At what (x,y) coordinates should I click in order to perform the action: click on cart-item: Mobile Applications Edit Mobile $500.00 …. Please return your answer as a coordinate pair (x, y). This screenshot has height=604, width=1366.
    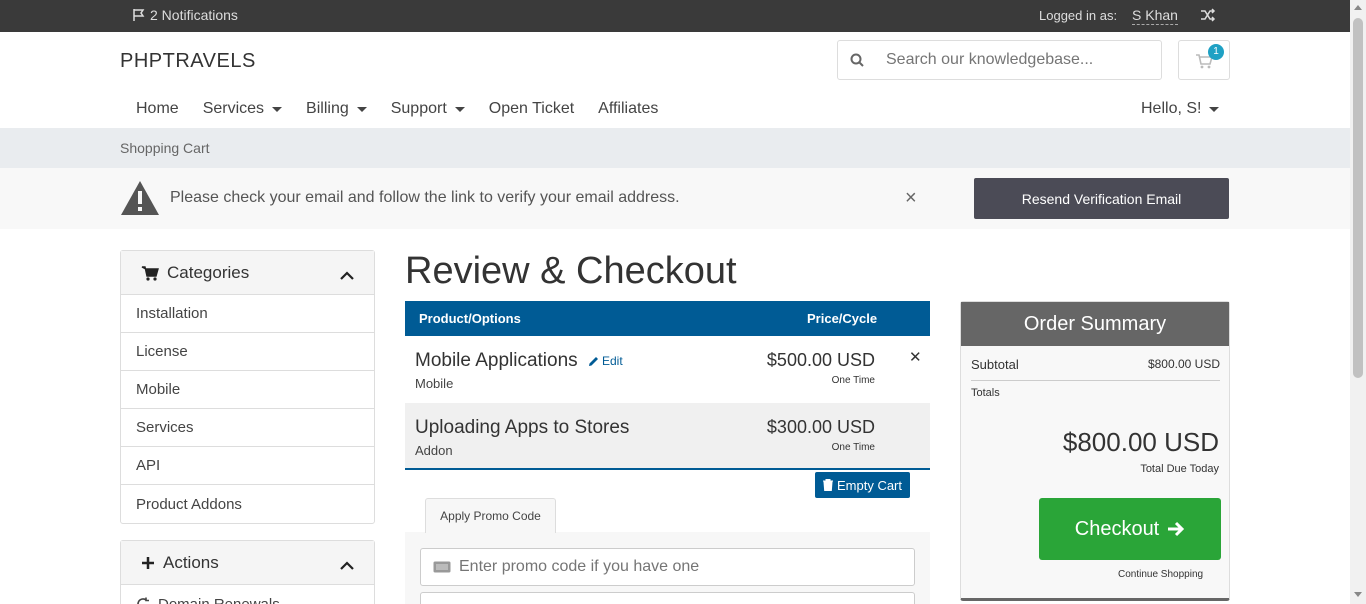
    Looking at the image, I should click on (667, 369).